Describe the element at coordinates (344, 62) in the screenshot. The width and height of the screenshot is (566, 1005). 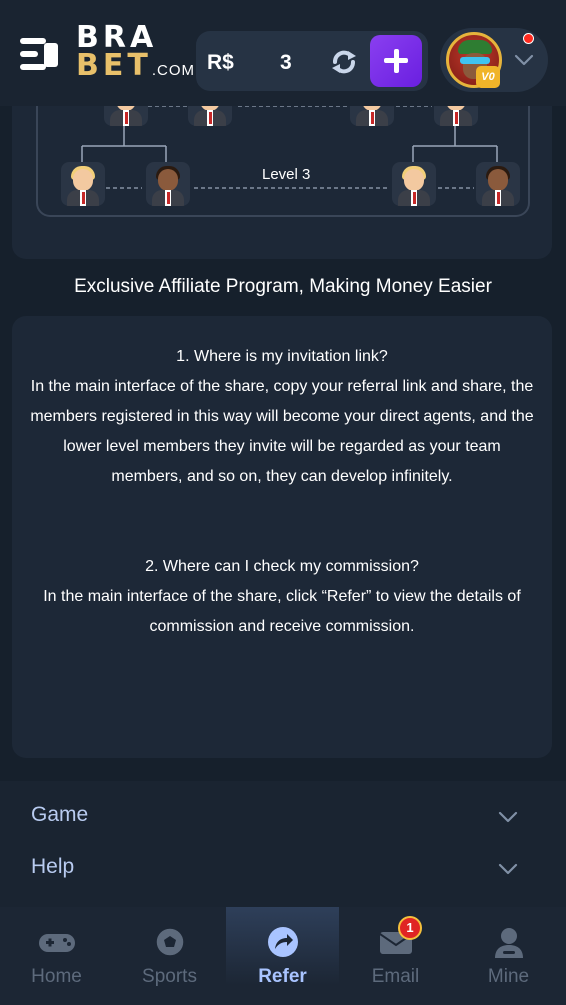
I see `refresh-icon` at that location.